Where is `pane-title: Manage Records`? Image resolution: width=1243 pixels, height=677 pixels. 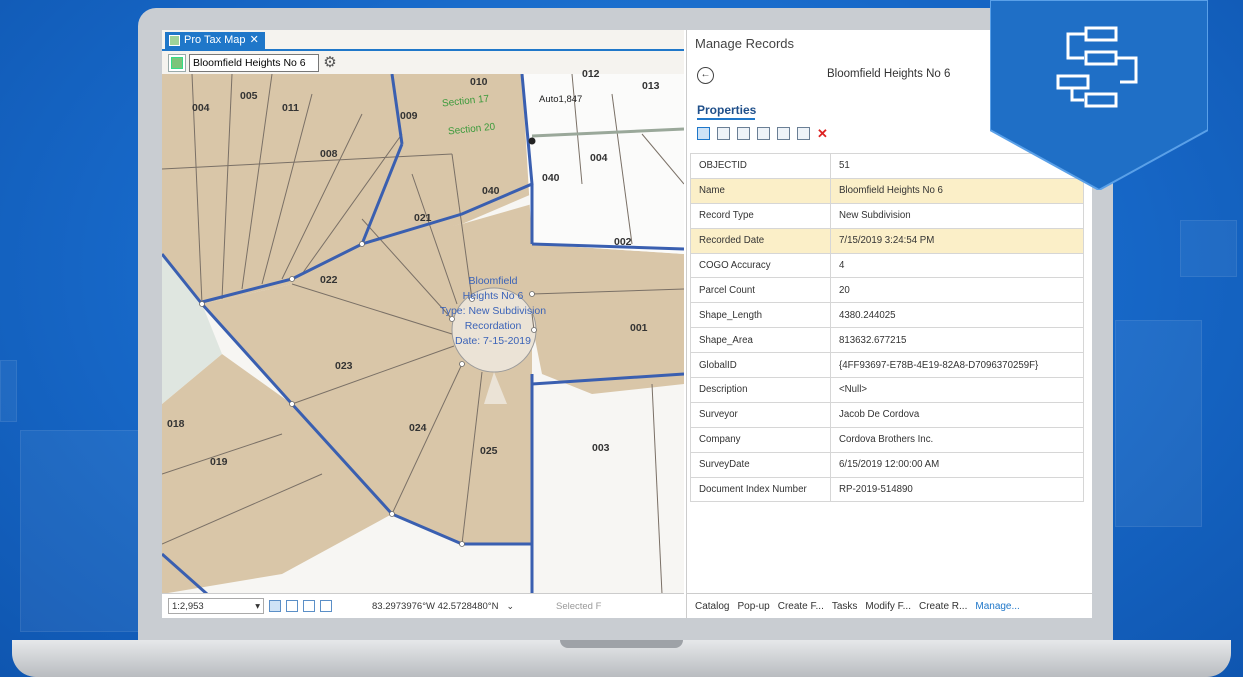
pane-title: Manage Records is located at coordinates (744, 43).